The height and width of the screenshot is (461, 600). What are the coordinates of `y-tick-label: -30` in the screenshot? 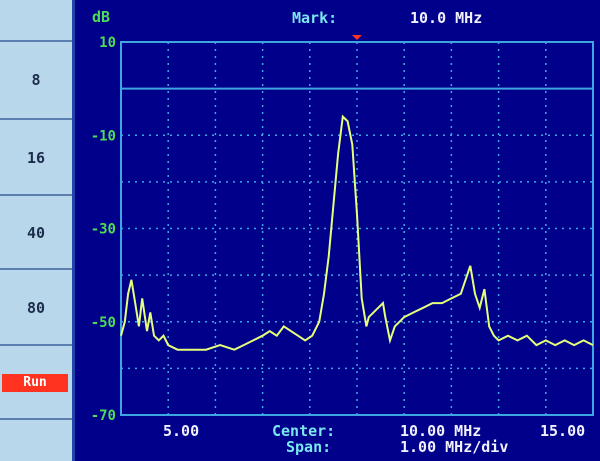 It's located at (103, 230).